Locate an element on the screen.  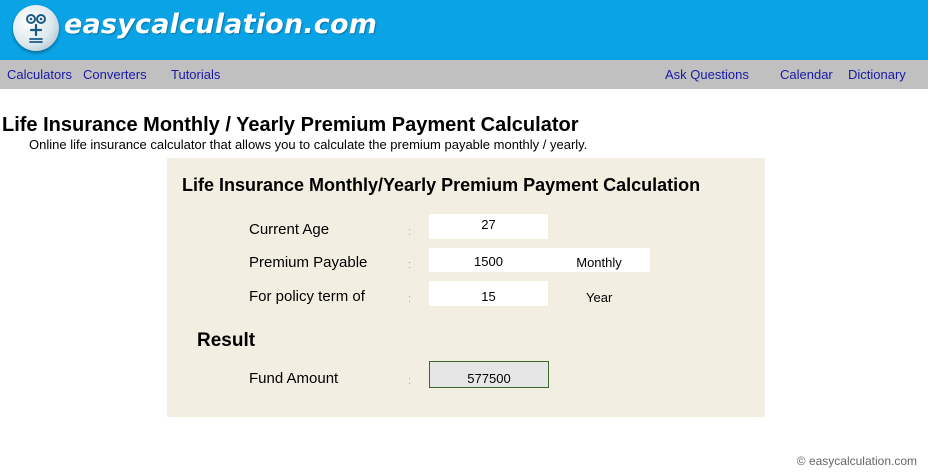
premium-frequency-select: Monthly is located at coordinates (599, 260).